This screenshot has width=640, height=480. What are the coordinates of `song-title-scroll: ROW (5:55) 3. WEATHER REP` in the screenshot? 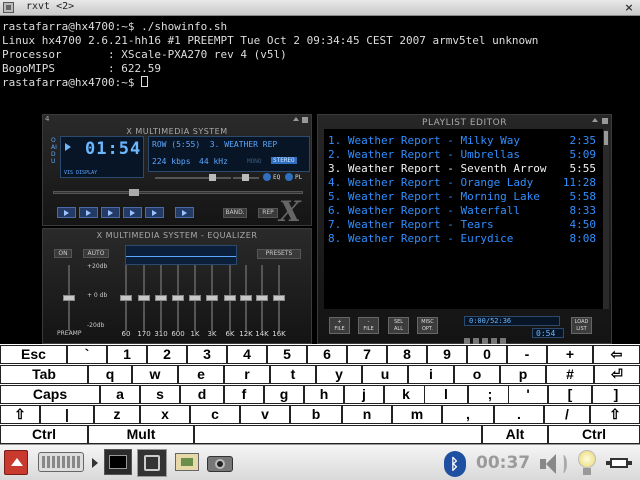 It's located at (214, 144).